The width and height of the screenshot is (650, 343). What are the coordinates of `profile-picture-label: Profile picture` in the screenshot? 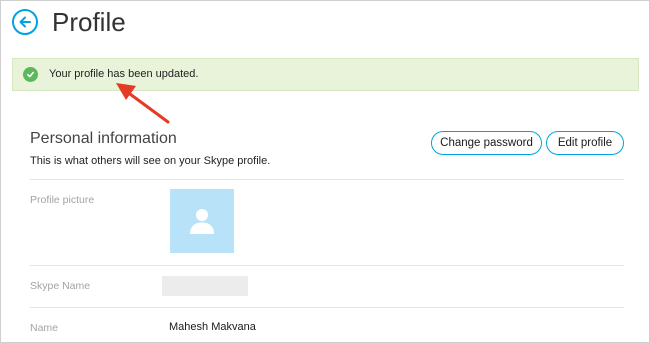 It's located at (62, 200).